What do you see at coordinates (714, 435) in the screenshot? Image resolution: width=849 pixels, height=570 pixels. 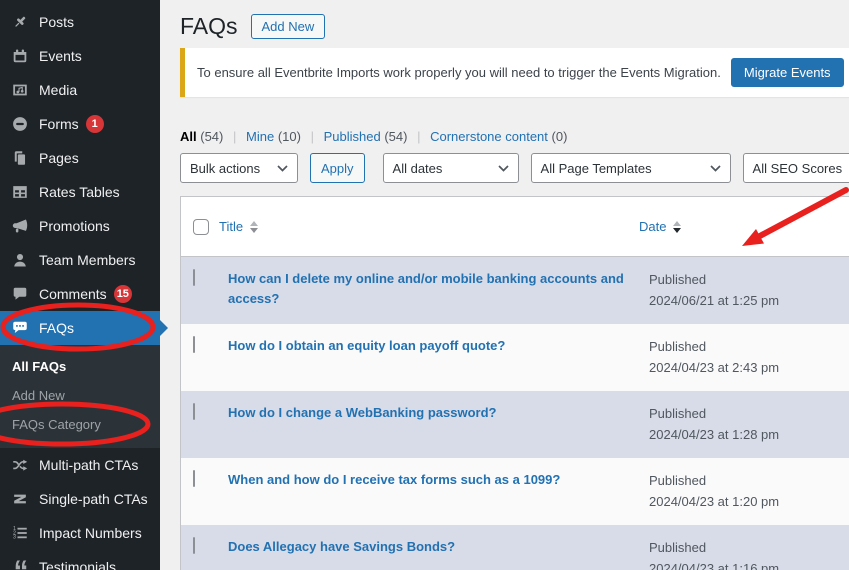 I see `publish-date: 2024/04/23 at 1:28 pm` at bounding box center [714, 435].